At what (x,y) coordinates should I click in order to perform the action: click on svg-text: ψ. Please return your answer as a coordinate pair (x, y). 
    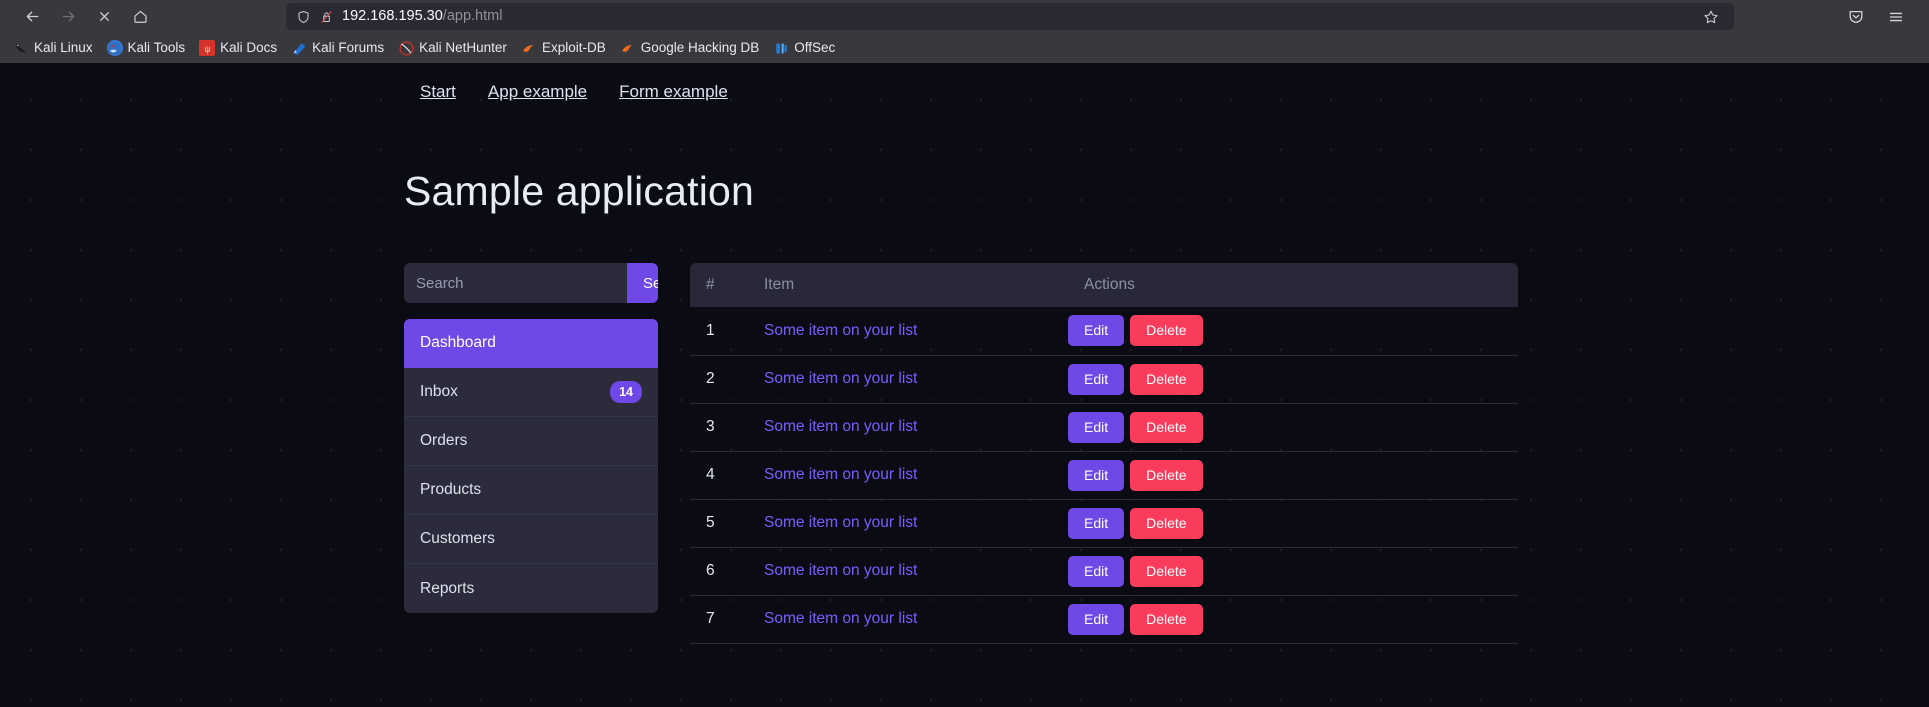
    Looking at the image, I should click on (207, 48).